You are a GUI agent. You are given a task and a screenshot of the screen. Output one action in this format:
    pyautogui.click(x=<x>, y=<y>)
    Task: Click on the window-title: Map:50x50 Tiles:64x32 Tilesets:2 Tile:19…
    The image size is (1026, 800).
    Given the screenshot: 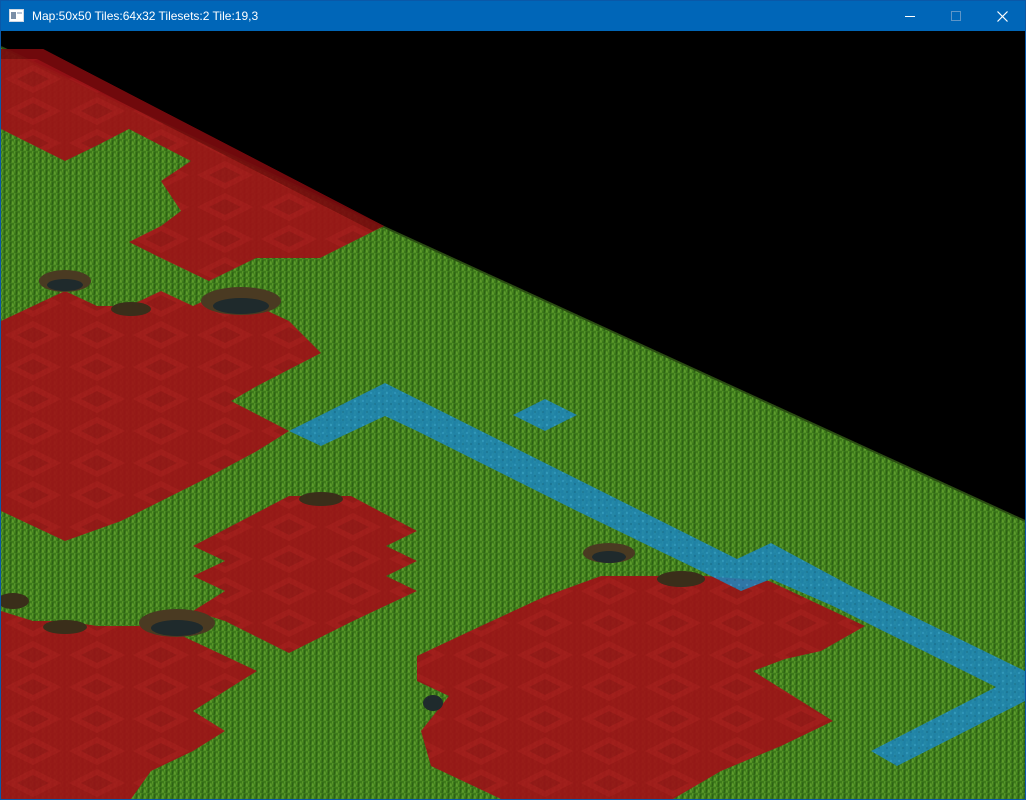 What is the action you would take?
    pyautogui.click(x=145, y=16)
    